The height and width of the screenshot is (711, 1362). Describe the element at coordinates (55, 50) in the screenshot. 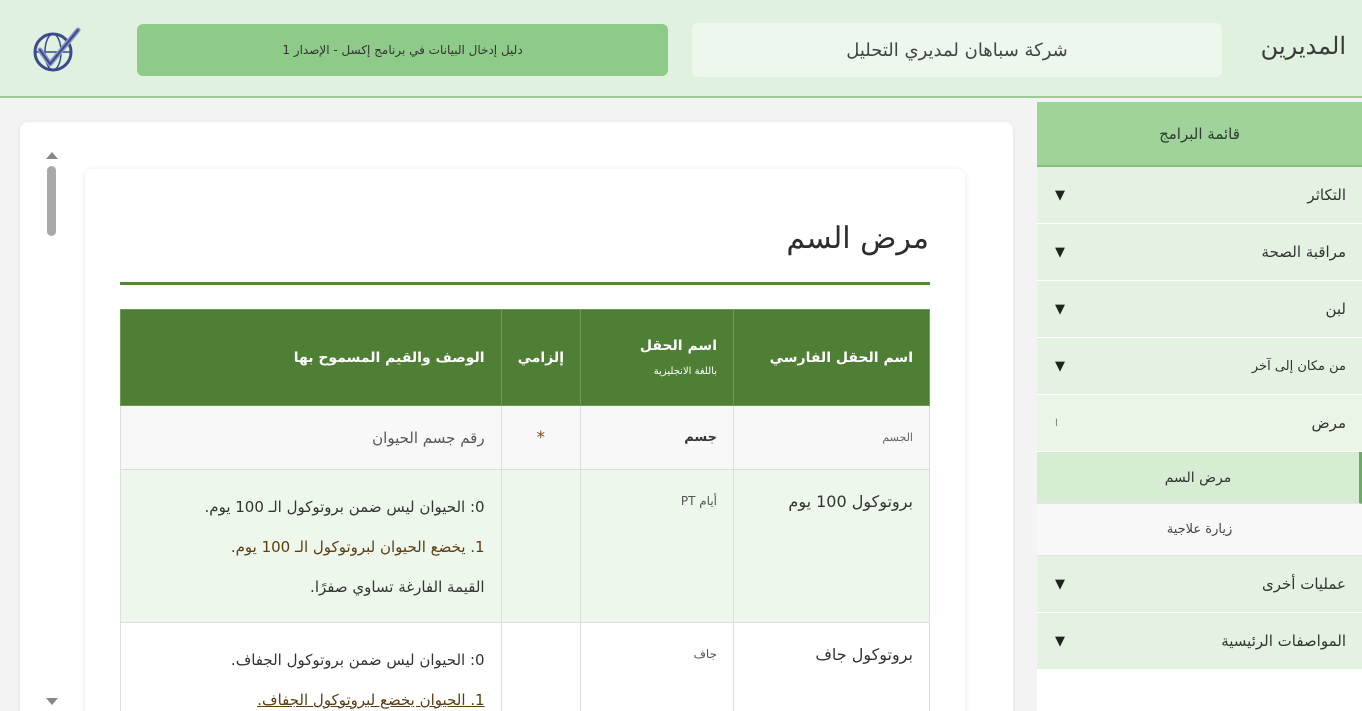

I see `checkmark-globe-icon` at that location.